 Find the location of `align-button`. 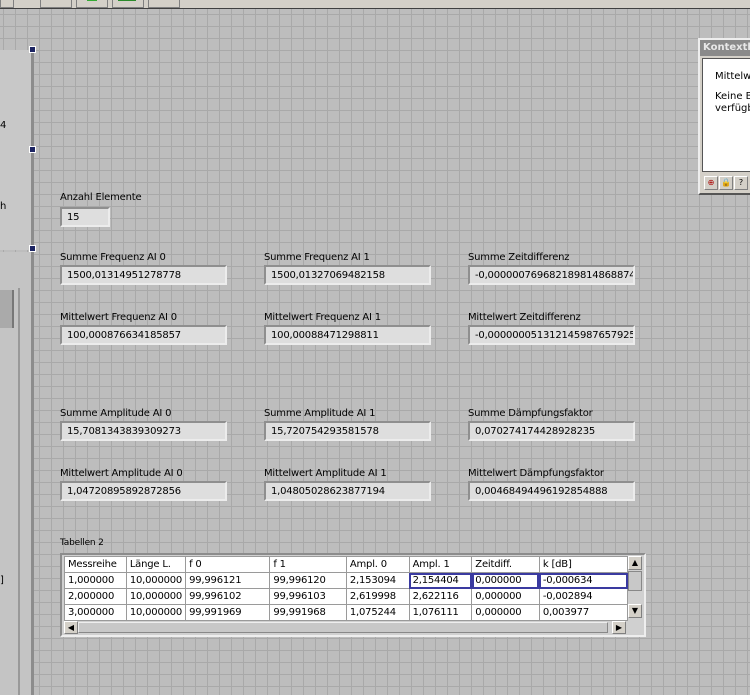

align-button is located at coordinates (56, 4).